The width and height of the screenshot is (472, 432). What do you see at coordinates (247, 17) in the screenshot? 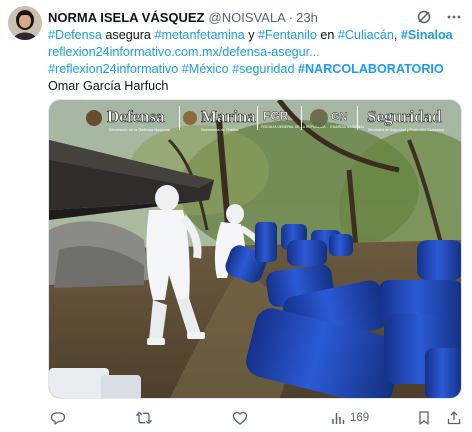
I see `author-handle: @NOISVALA` at bounding box center [247, 17].